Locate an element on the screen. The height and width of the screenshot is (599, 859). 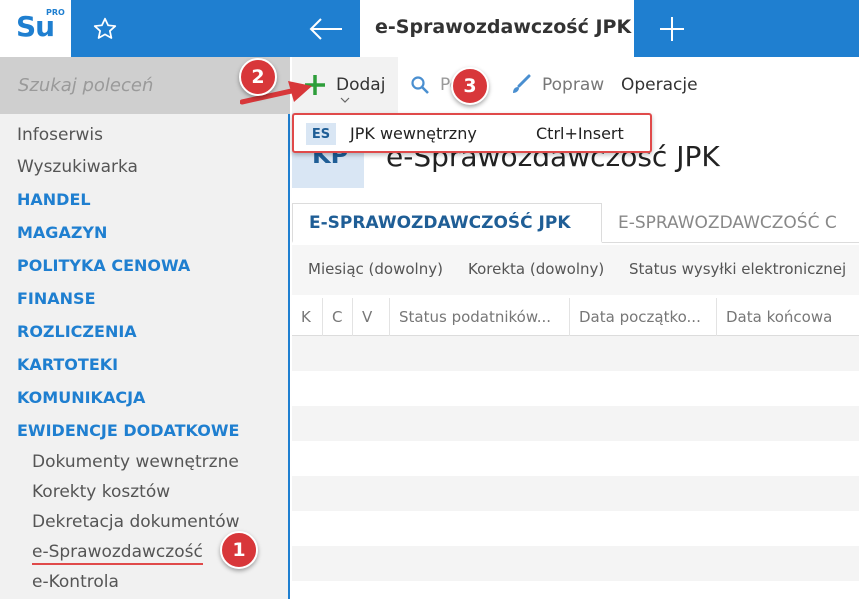
new-tab-button is located at coordinates (672, 29).